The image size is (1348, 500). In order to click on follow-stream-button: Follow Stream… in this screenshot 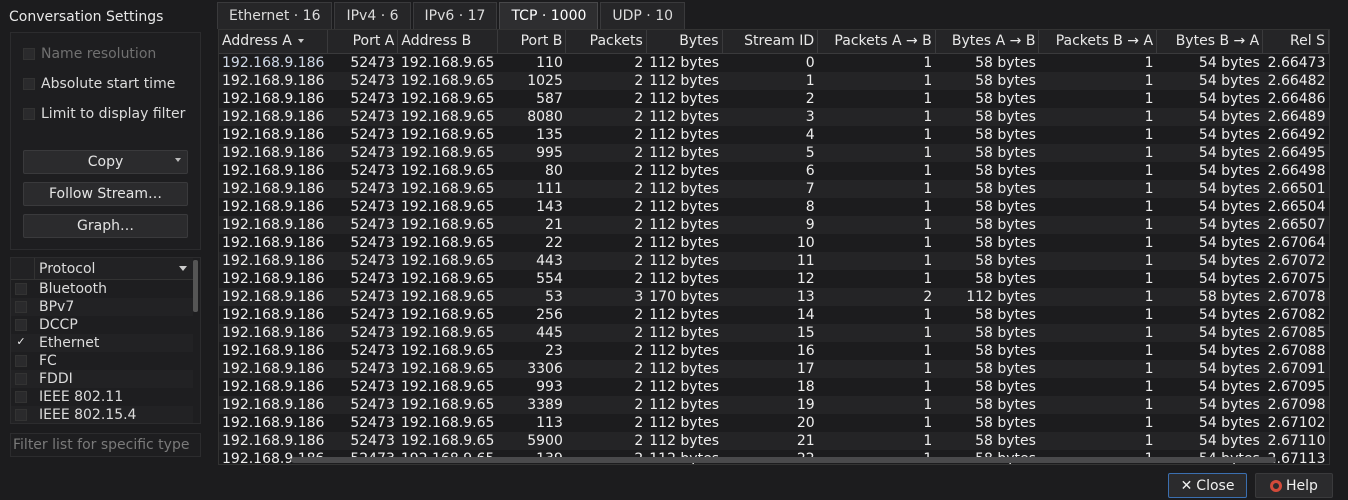, I will do `click(105, 194)`.